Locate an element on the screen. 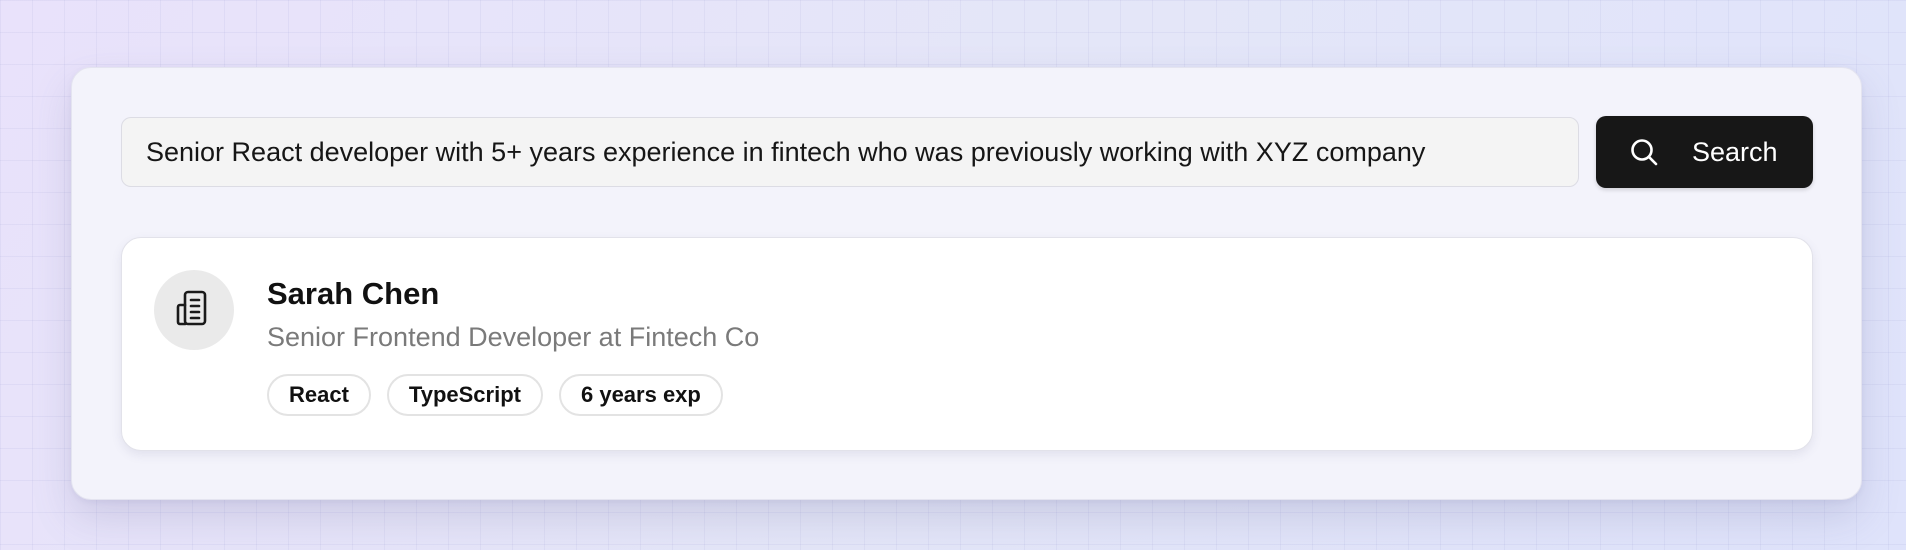 This screenshot has height=550, width=1906. search-button-label: Search is located at coordinates (1735, 151).